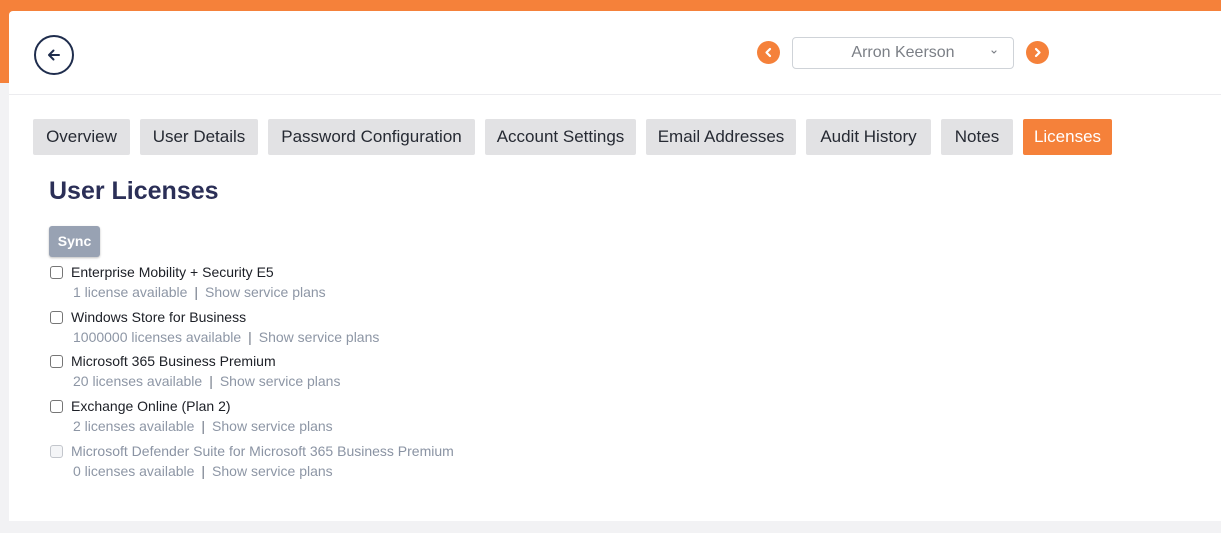 The height and width of the screenshot is (533, 1221). Describe the element at coordinates (371, 137) in the screenshot. I see `tab-password-configuration: Password Configuration` at that location.